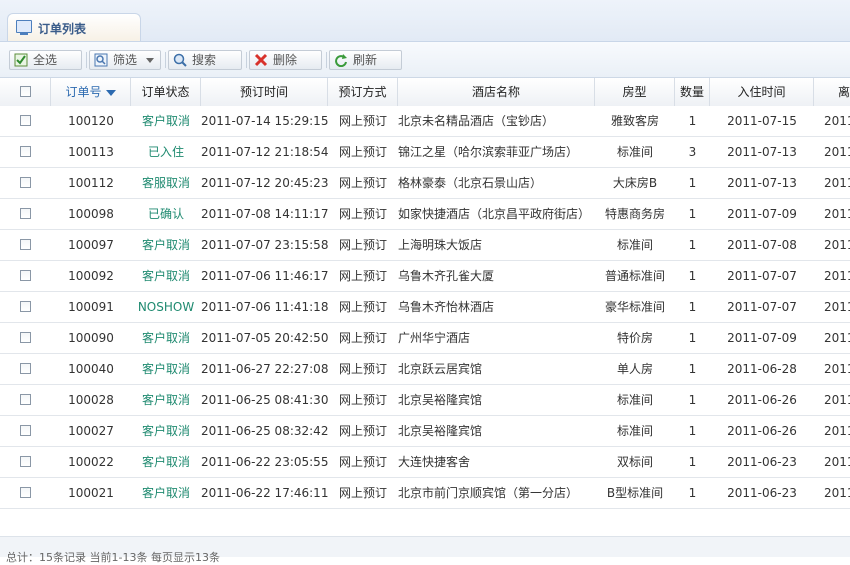 The height and width of the screenshot is (565, 850). Describe the element at coordinates (635, 92) in the screenshot. I see `header-room: 房型` at that location.